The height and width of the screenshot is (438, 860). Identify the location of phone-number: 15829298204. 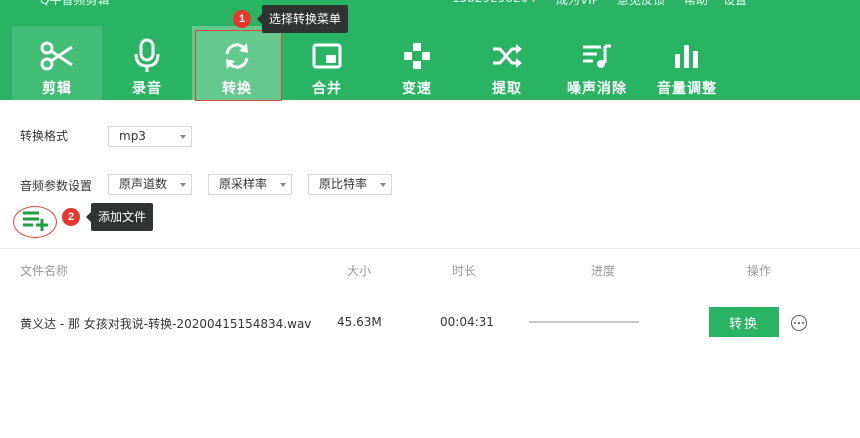
(494, 2).